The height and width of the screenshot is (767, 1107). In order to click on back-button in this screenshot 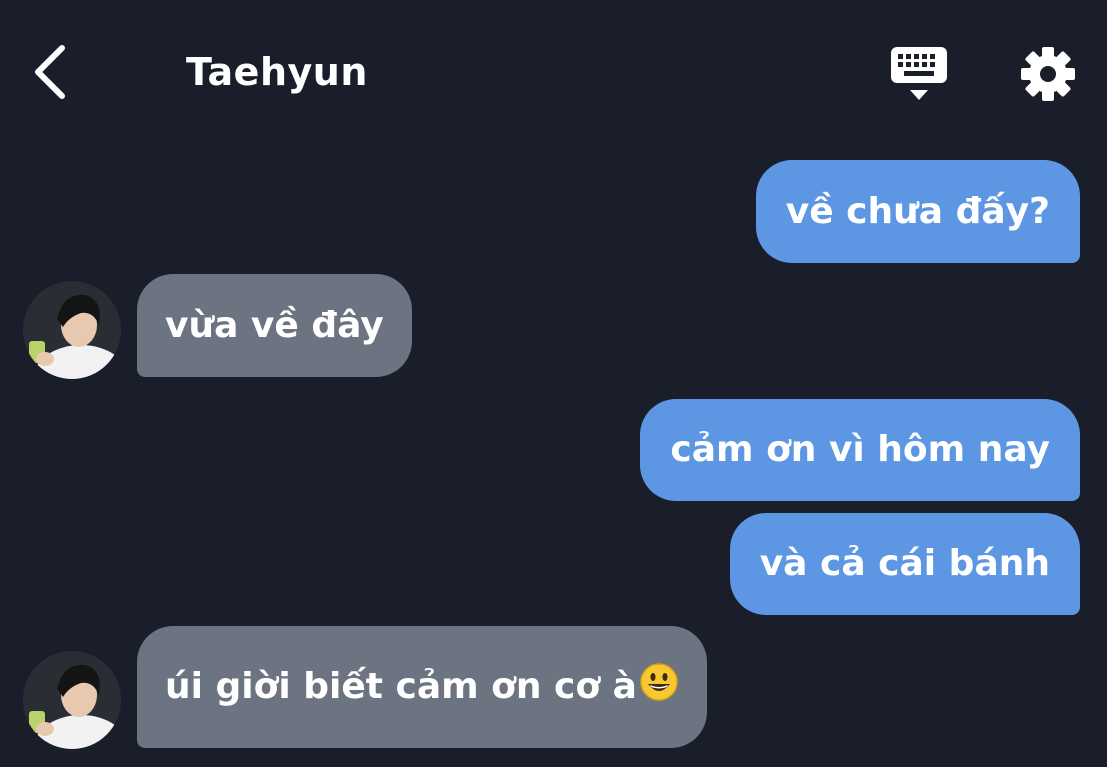, I will do `click(53, 72)`.